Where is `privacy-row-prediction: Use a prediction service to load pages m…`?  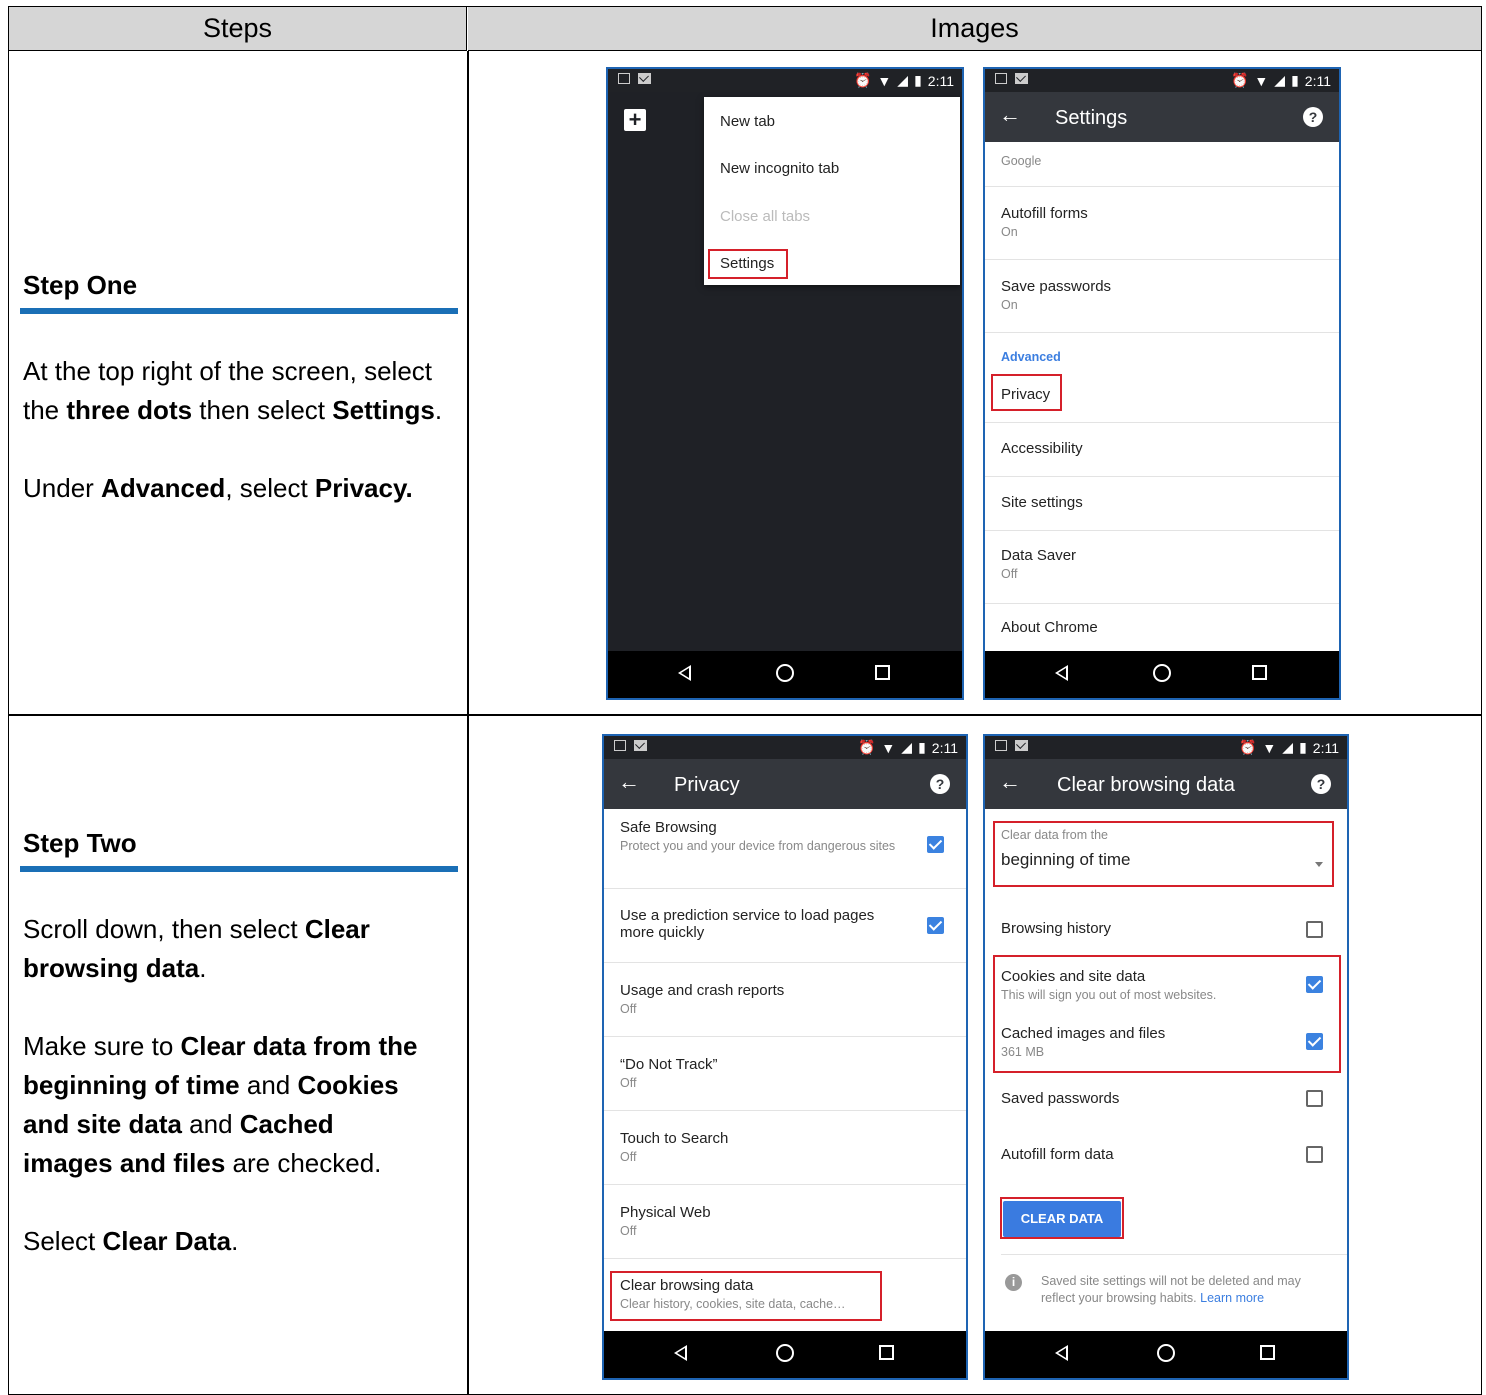
privacy-row-prediction: Use a prediction service to load pages m… is located at coordinates (785, 926).